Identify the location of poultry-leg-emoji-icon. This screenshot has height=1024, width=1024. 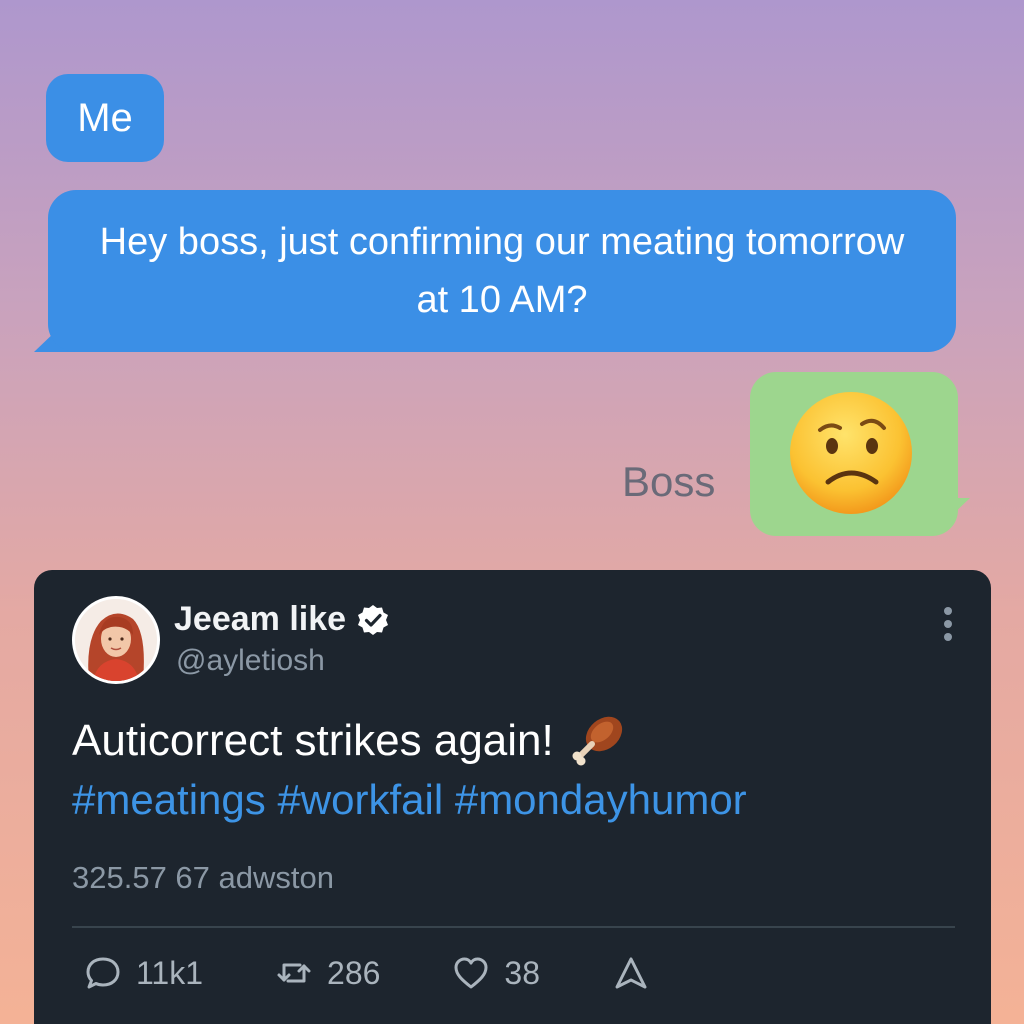
(597, 741).